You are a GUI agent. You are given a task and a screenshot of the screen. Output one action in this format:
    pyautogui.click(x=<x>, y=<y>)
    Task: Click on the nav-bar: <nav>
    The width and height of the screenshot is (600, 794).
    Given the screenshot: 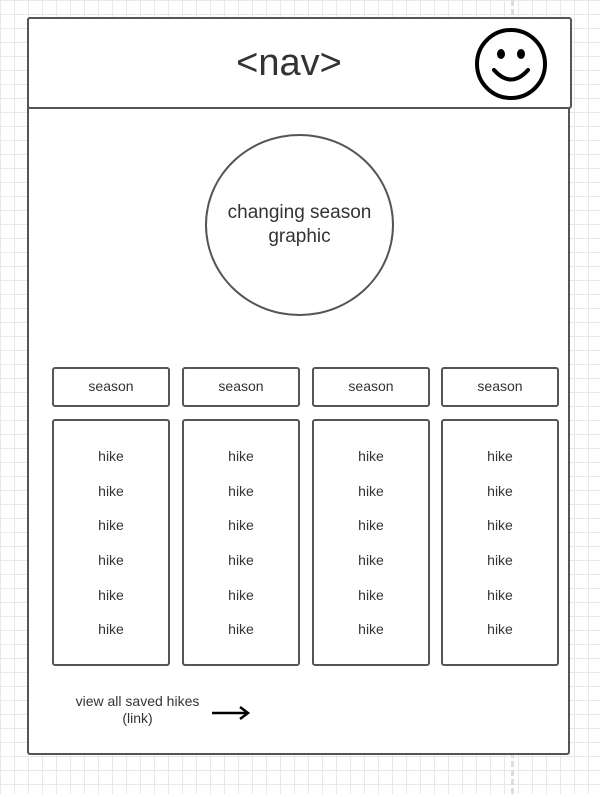 What is the action you would take?
    pyautogui.click(x=299, y=63)
    